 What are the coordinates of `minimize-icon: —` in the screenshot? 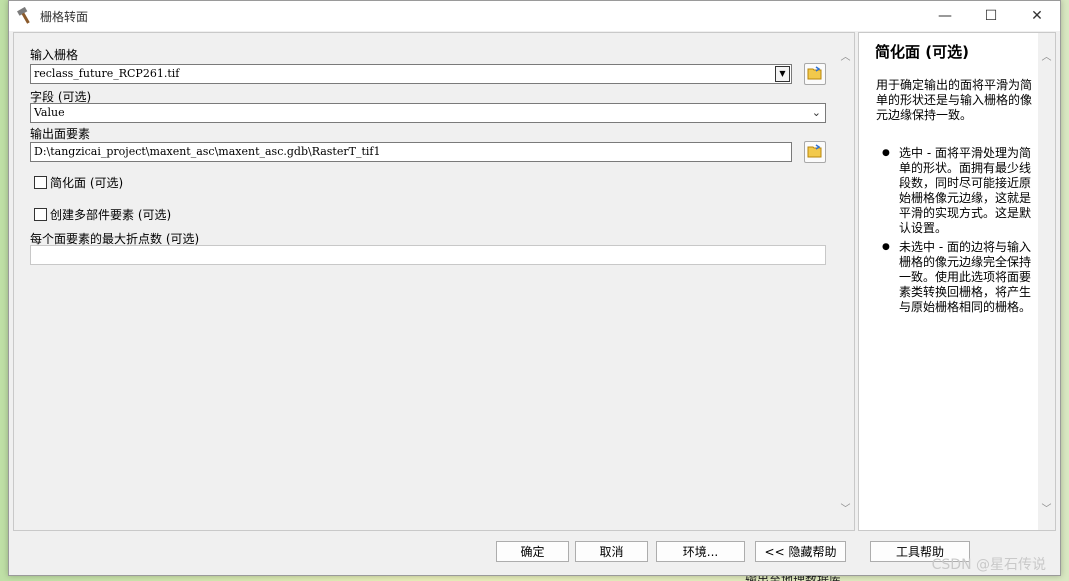 It's located at (945, 16).